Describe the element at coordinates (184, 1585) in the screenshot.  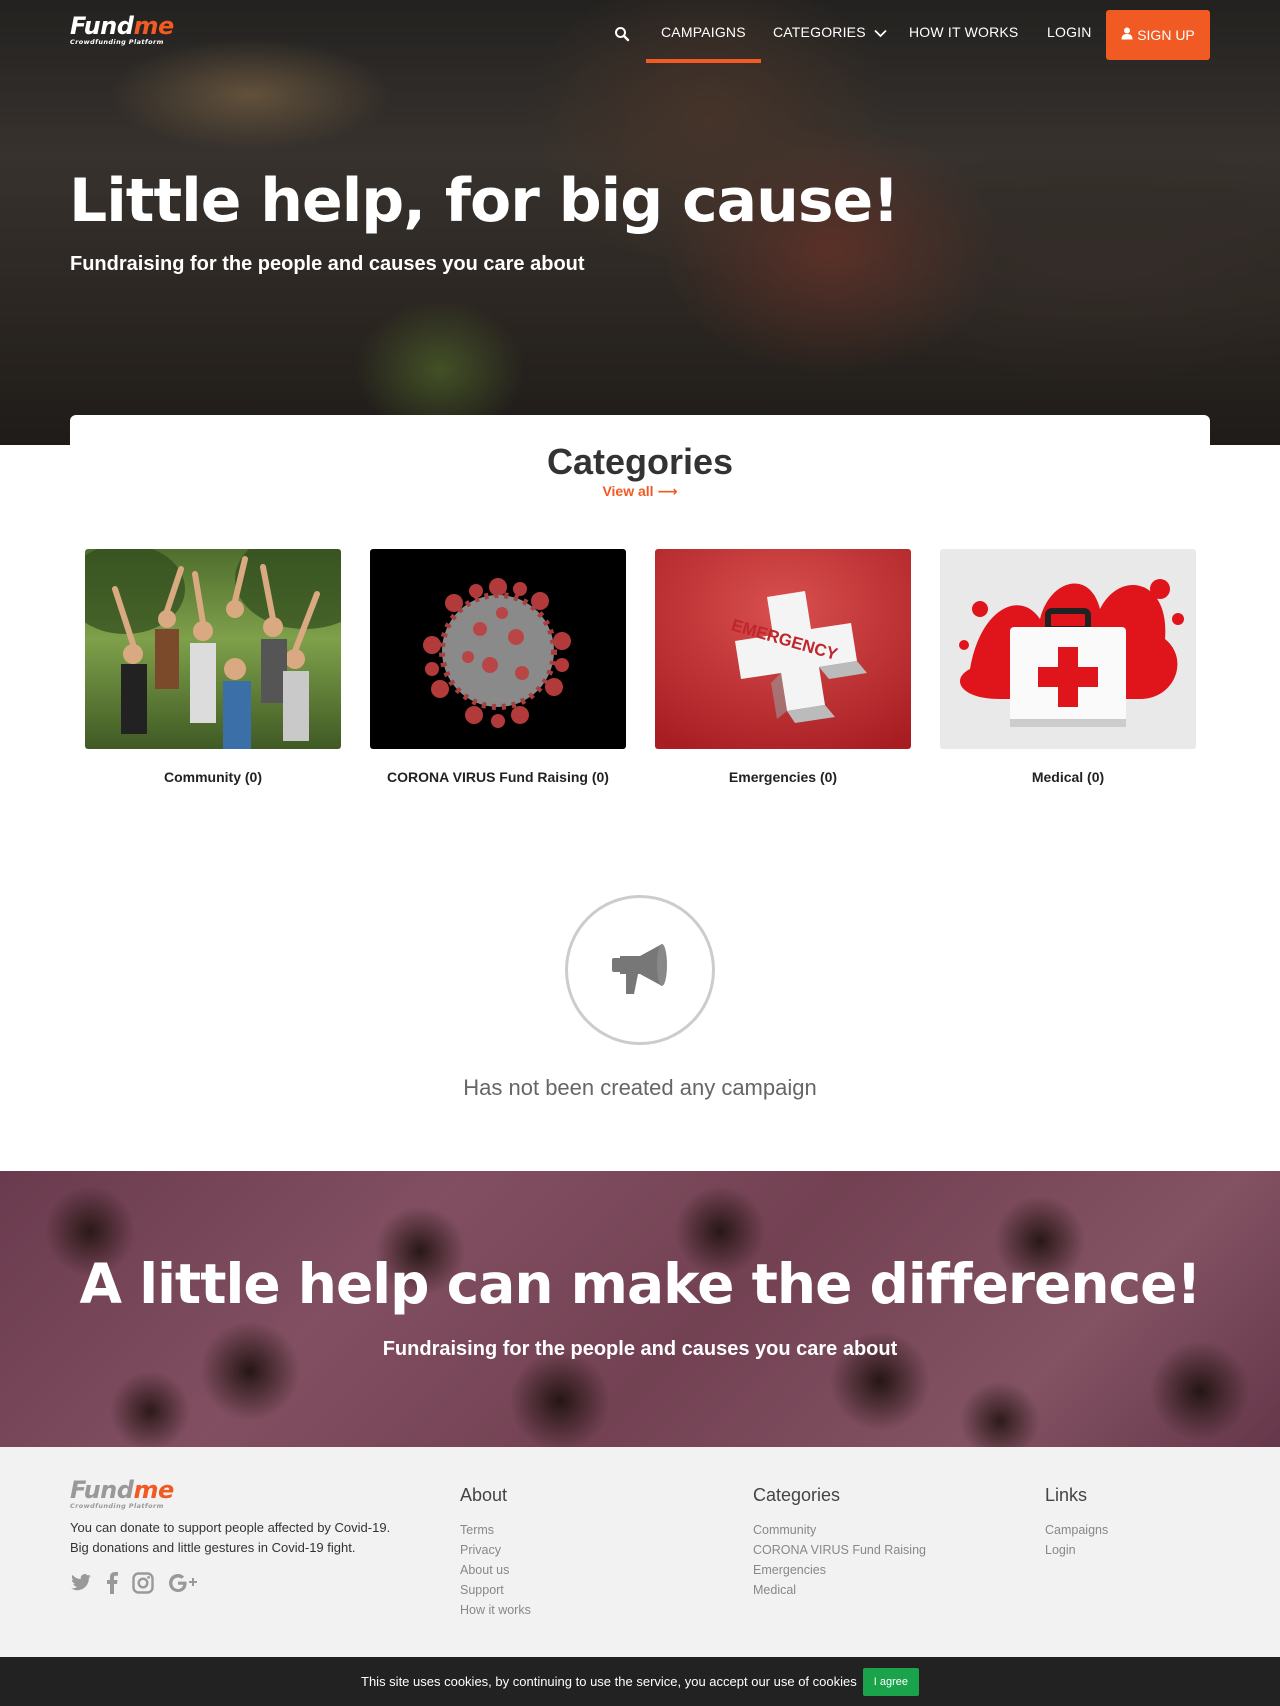
I see `google-plus-icon` at that location.